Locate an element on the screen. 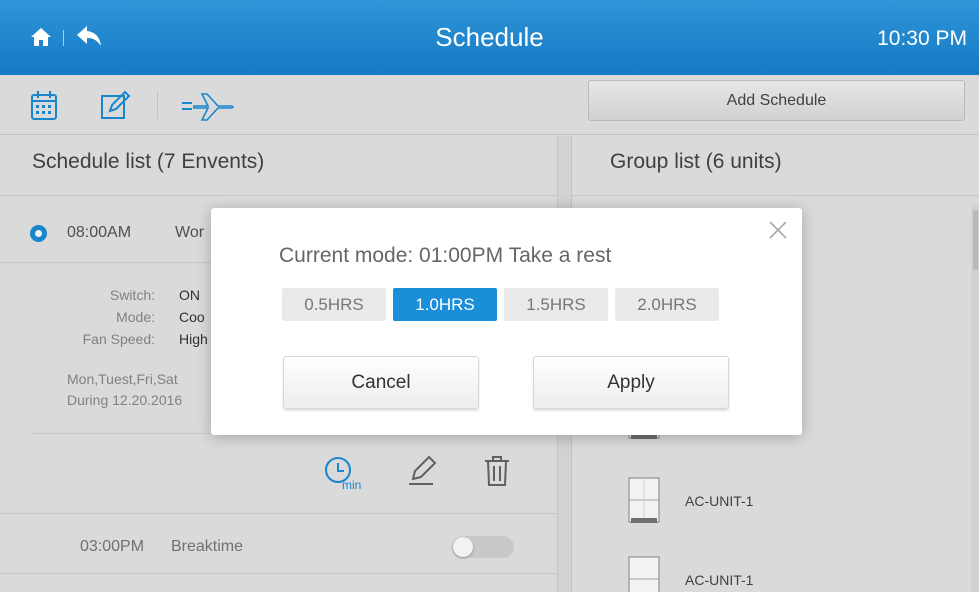 The image size is (979, 592). duration-option-1-0: 1.0HRS is located at coordinates (445, 304).